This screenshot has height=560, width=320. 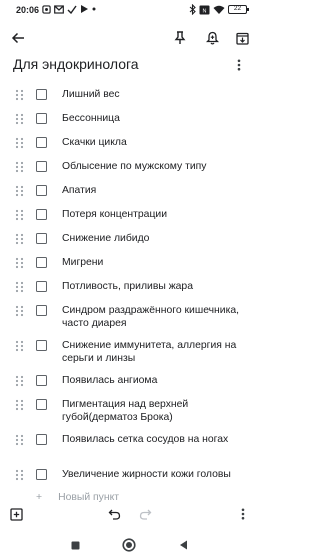 I want to click on bell-plus-icon, so click(x=212, y=38).